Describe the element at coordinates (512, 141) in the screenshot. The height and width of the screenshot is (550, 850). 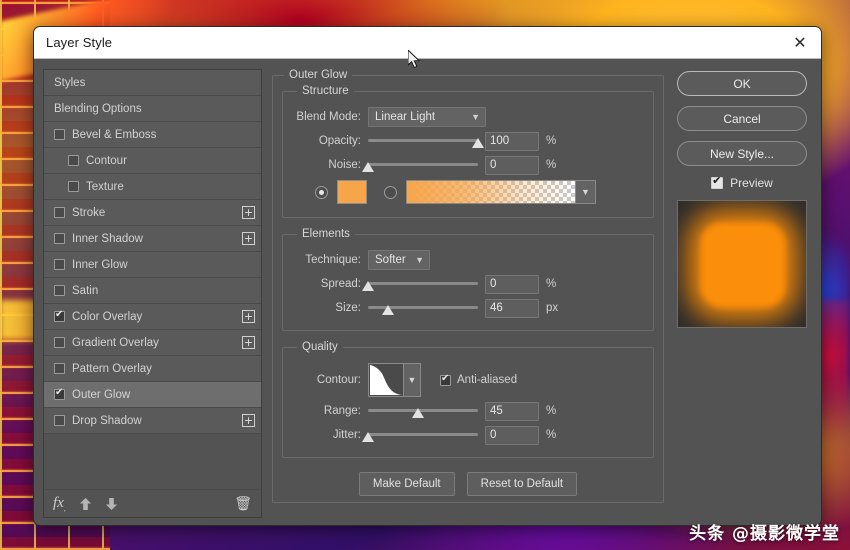
I see `opacity-input` at that location.